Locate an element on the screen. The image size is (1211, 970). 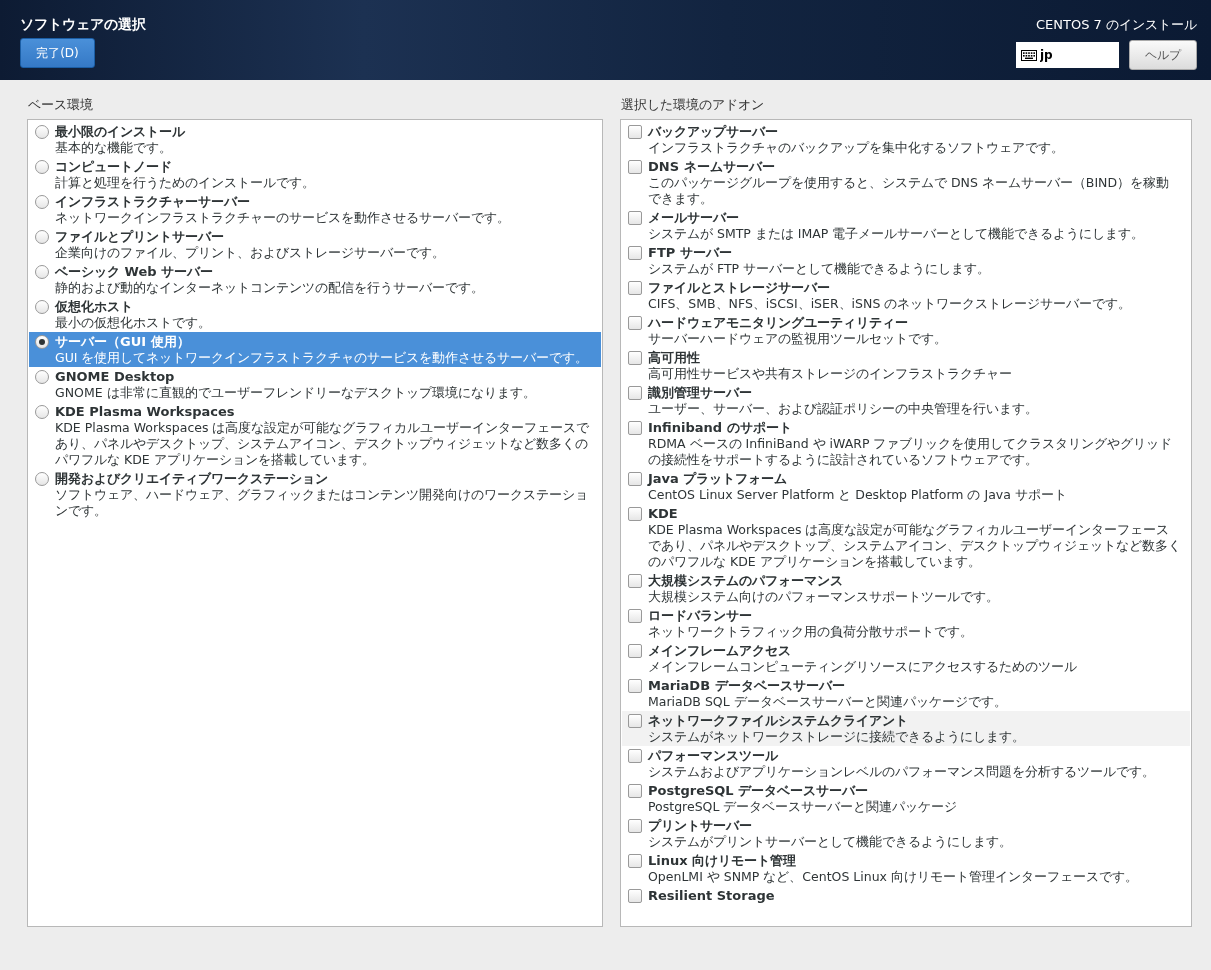
environment-description: GNOME は非常に直観的でユーザーフレンドリーなデスクトップ環境になります。 is located at coordinates (295, 393).